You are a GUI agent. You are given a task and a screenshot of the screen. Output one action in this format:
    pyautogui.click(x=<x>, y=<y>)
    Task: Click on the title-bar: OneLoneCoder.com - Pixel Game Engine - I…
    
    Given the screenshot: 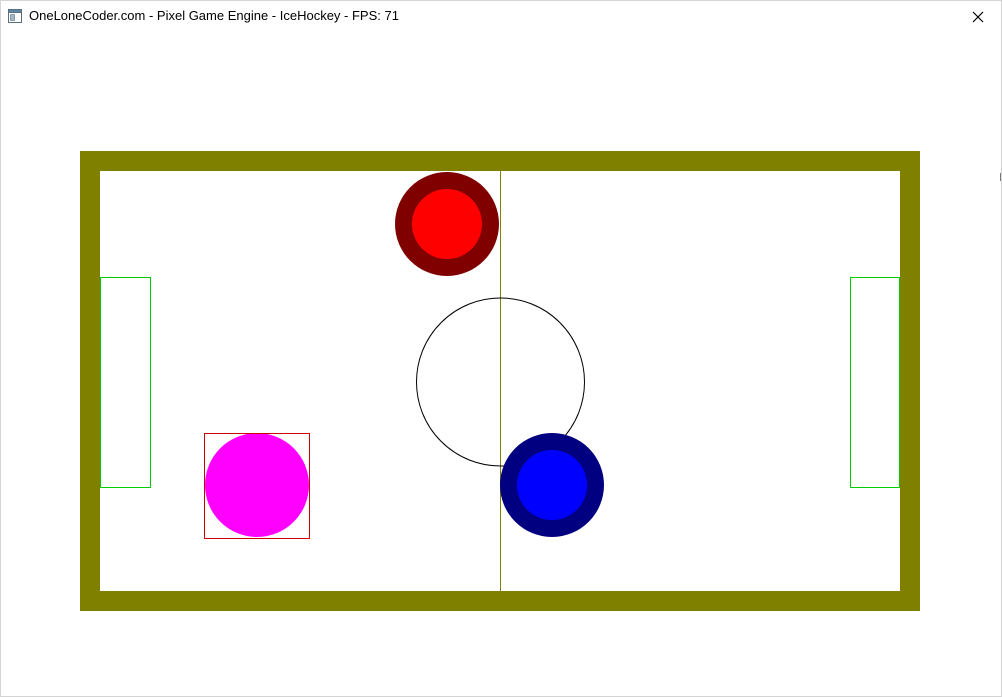 What is the action you would take?
    pyautogui.click(x=501, y=16)
    